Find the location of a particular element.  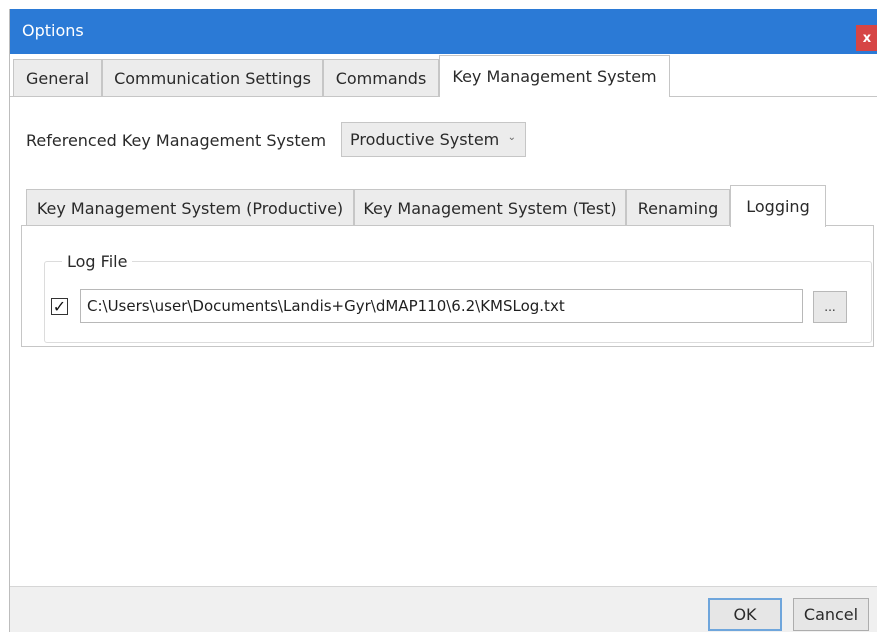

log-file-path-input is located at coordinates (441, 306).